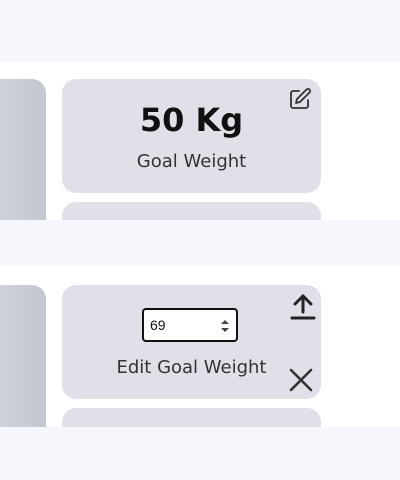  What do you see at coordinates (303, 307) in the screenshot?
I see `upload-icon` at bounding box center [303, 307].